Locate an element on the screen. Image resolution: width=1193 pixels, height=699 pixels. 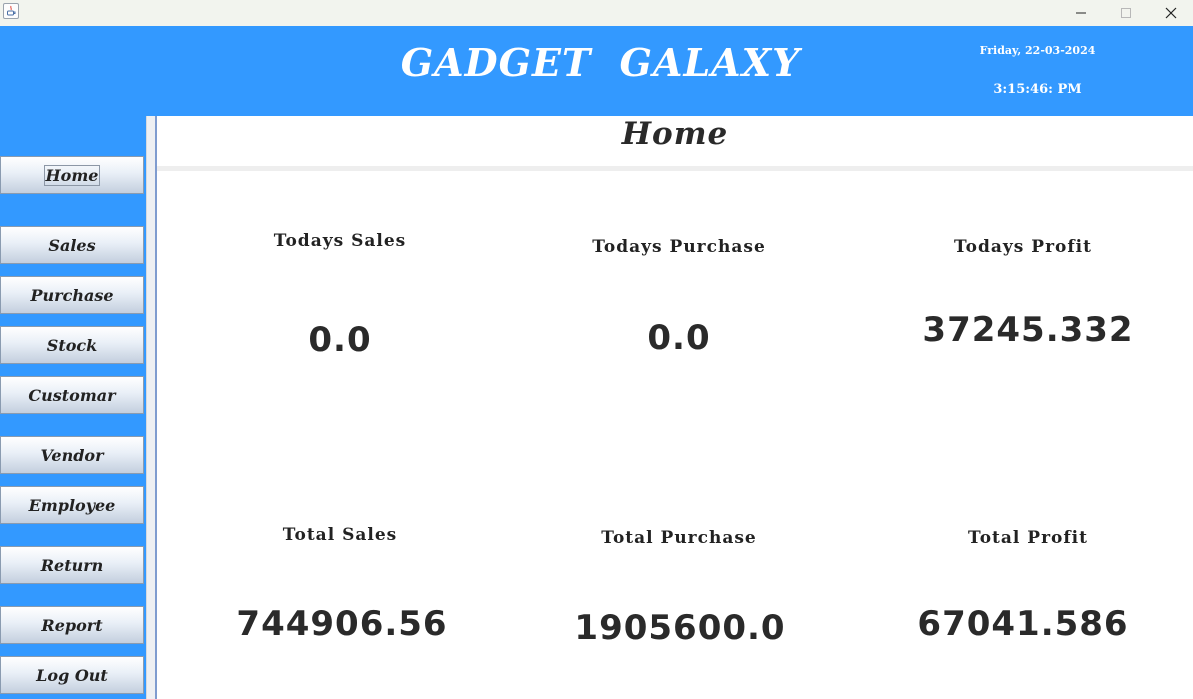
nav-return-button: Return is located at coordinates (72, 565).